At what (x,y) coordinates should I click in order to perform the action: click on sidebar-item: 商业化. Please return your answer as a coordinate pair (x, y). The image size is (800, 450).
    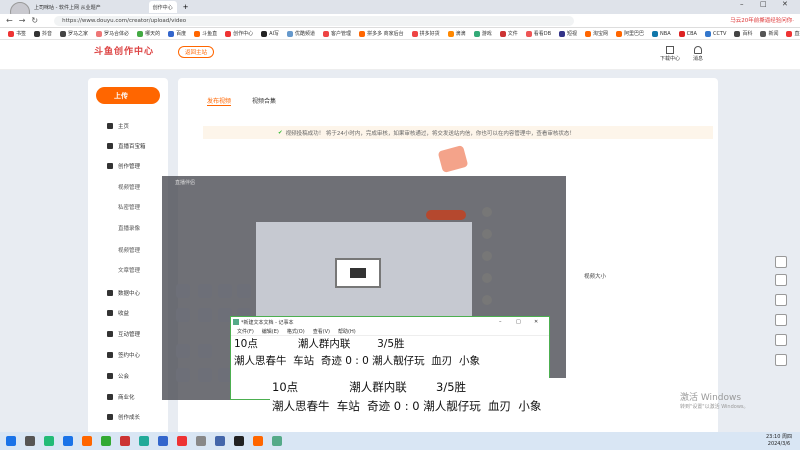
    Looking at the image, I should click on (121, 397).